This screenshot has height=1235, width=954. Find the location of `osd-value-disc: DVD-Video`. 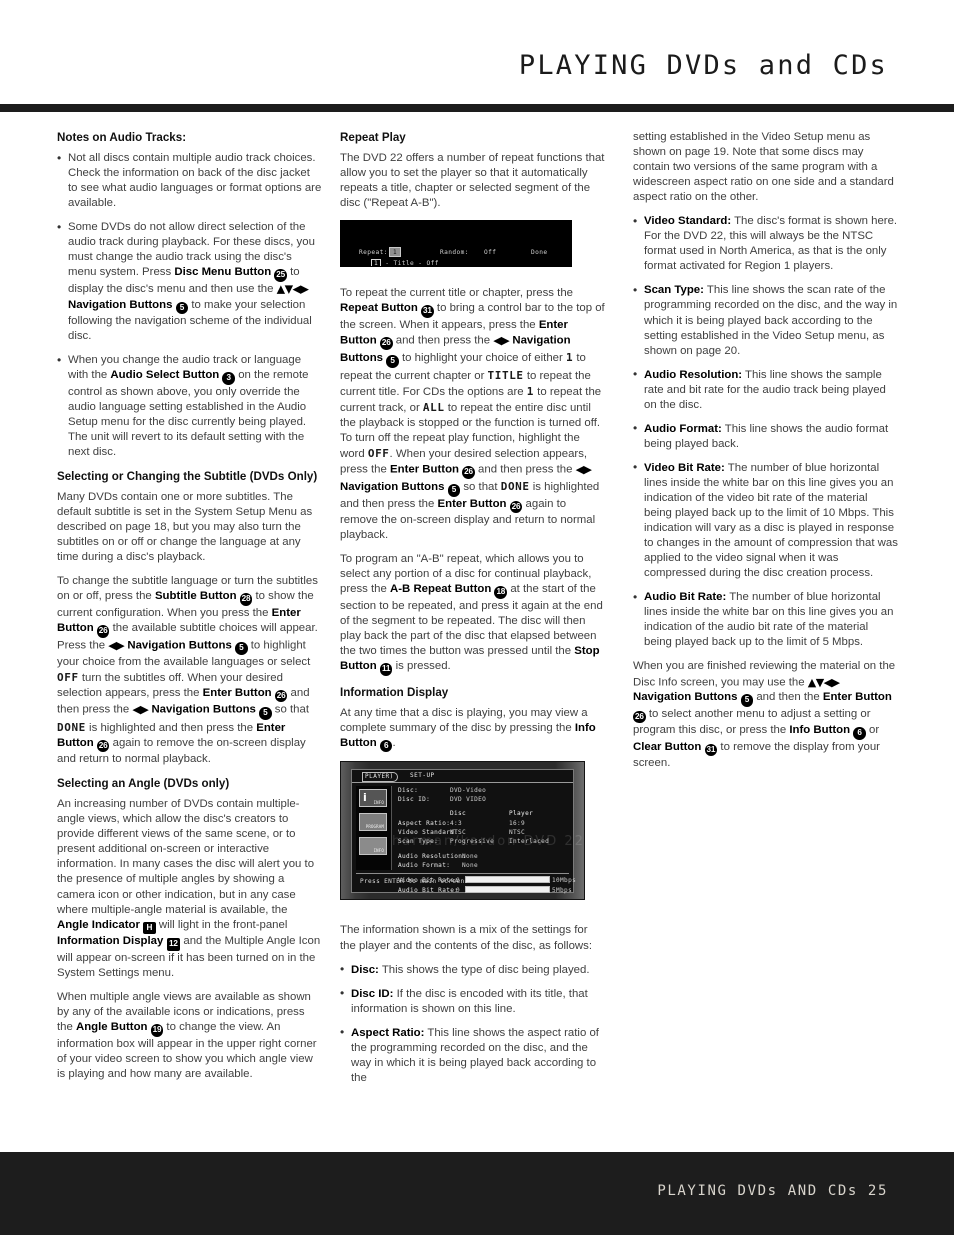

osd-value-disc: DVD-Video is located at coordinates (468, 791).